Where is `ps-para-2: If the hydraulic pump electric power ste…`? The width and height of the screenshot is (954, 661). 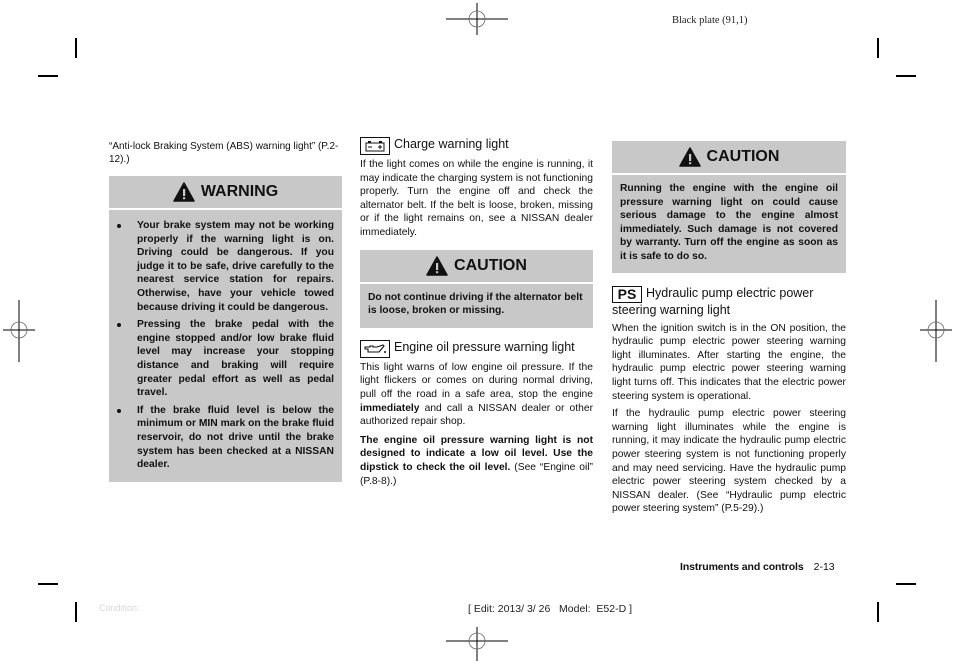 ps-para-2: If the hydraulic pump electric power ste… is located at coordinates (729, 461).